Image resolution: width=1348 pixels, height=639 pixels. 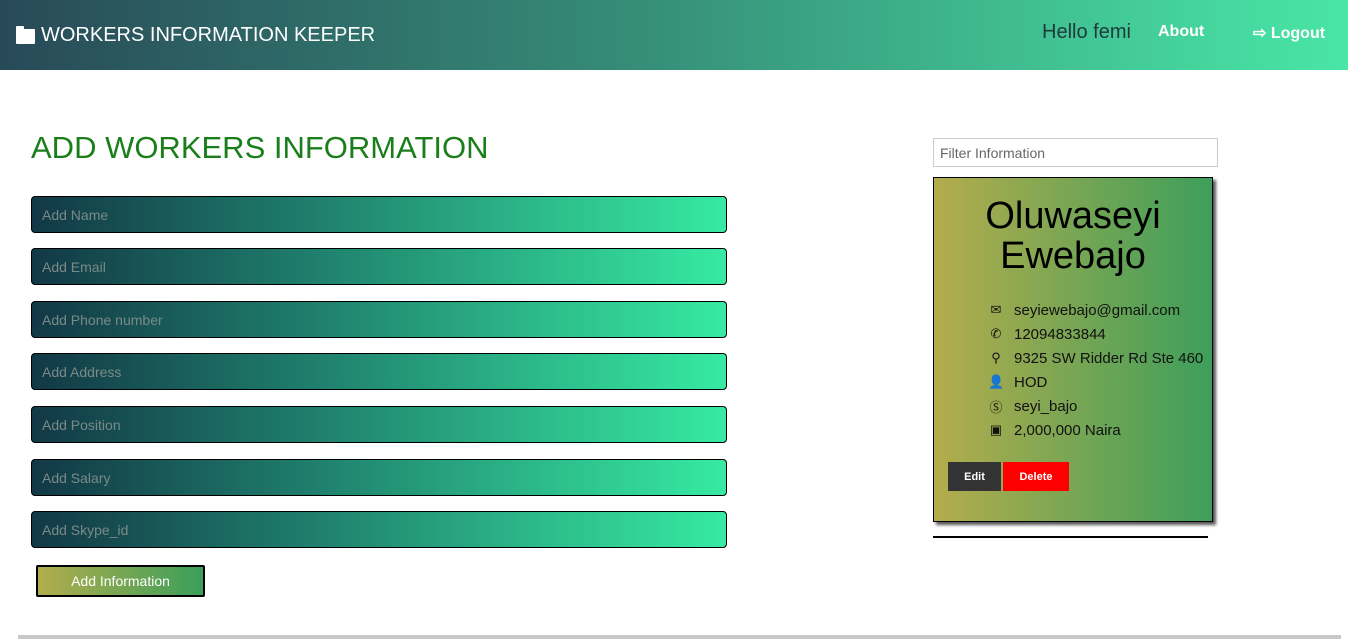 What do you see at coordinates (379, 424) in the screenshot?
I see `position-input` at bounding box center [379, 424].